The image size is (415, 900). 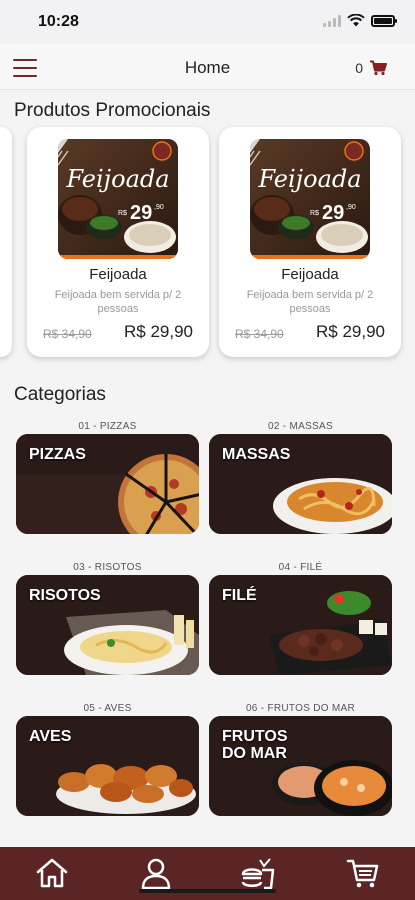 I want to click on category-caption: 02 - MASSAS, so click(x=300, y=426).